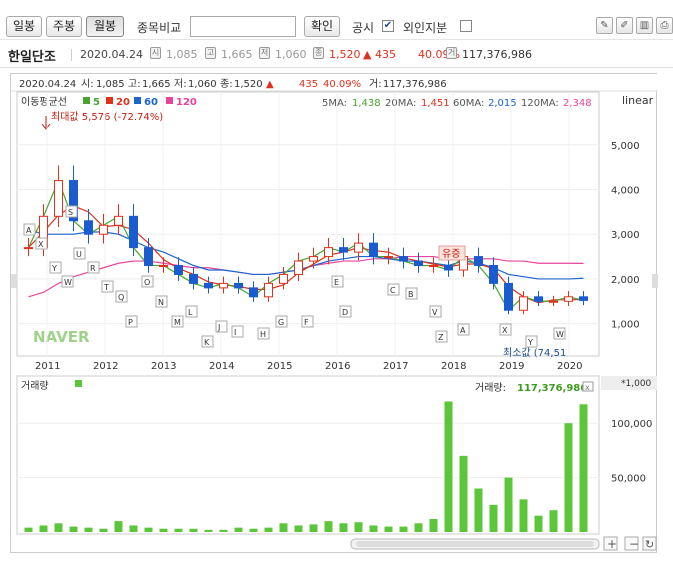  What do you see at coordinates (202, 84) in the screenshot?
I see `header-low: 1,060` at bounding box center [202, 84].